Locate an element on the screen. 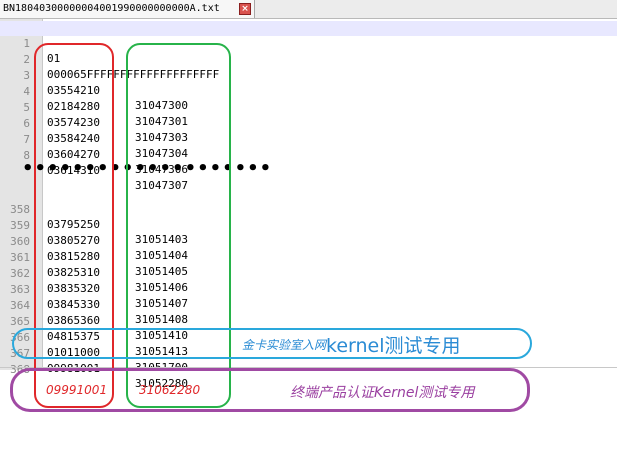 This screenshot has width=617, height=467. blue-annotation: 金卡实验室入网kernel测试专用 is located at coordinates (351, 344).